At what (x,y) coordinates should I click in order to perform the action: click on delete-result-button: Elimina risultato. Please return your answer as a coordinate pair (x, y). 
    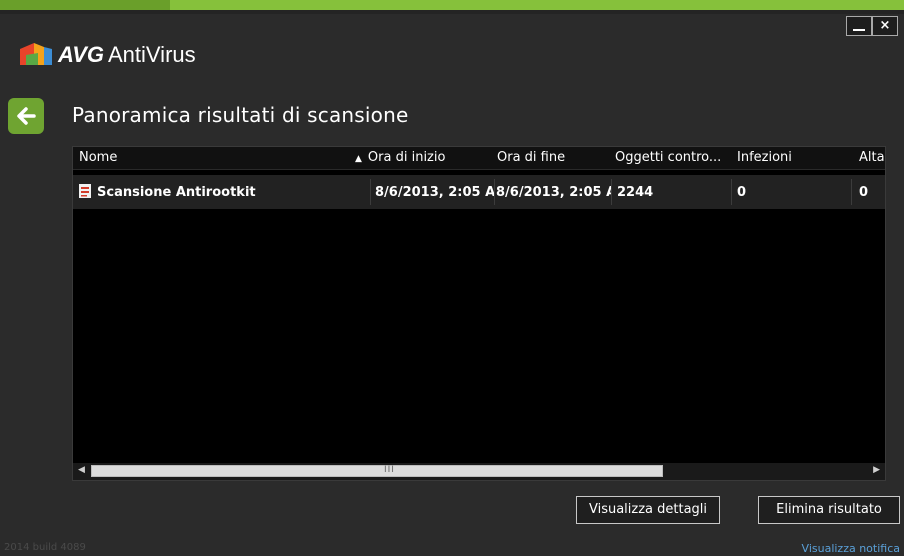
    Looking at the image, I should click on (829, 510).